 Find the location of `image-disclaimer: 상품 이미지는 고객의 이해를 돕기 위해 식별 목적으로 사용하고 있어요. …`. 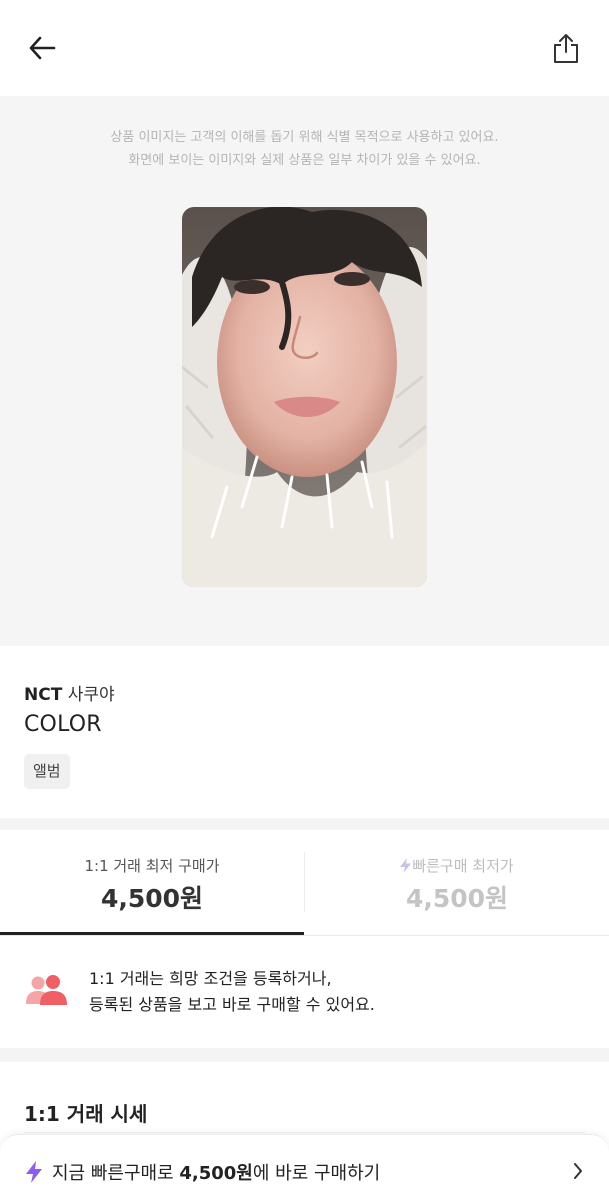

image-disclaimer: 상품 이미지는 고객의 이해를 돕기 위해 식별 목적으로 사용하고 있어요. … is located at coordinates (304, 149).